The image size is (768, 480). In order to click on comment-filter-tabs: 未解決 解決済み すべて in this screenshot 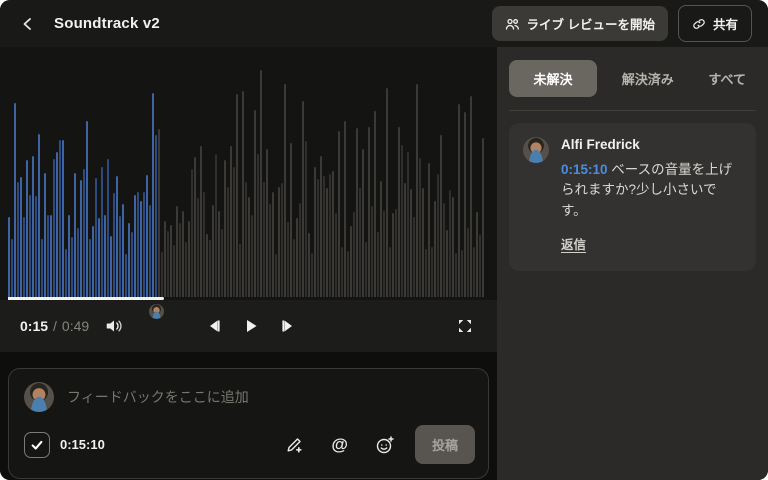, I will do `click(632, 85)`.